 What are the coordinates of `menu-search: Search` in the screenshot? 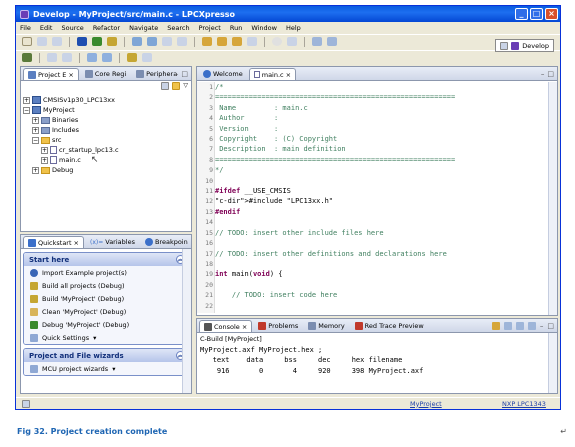 It's located at (178, 28).